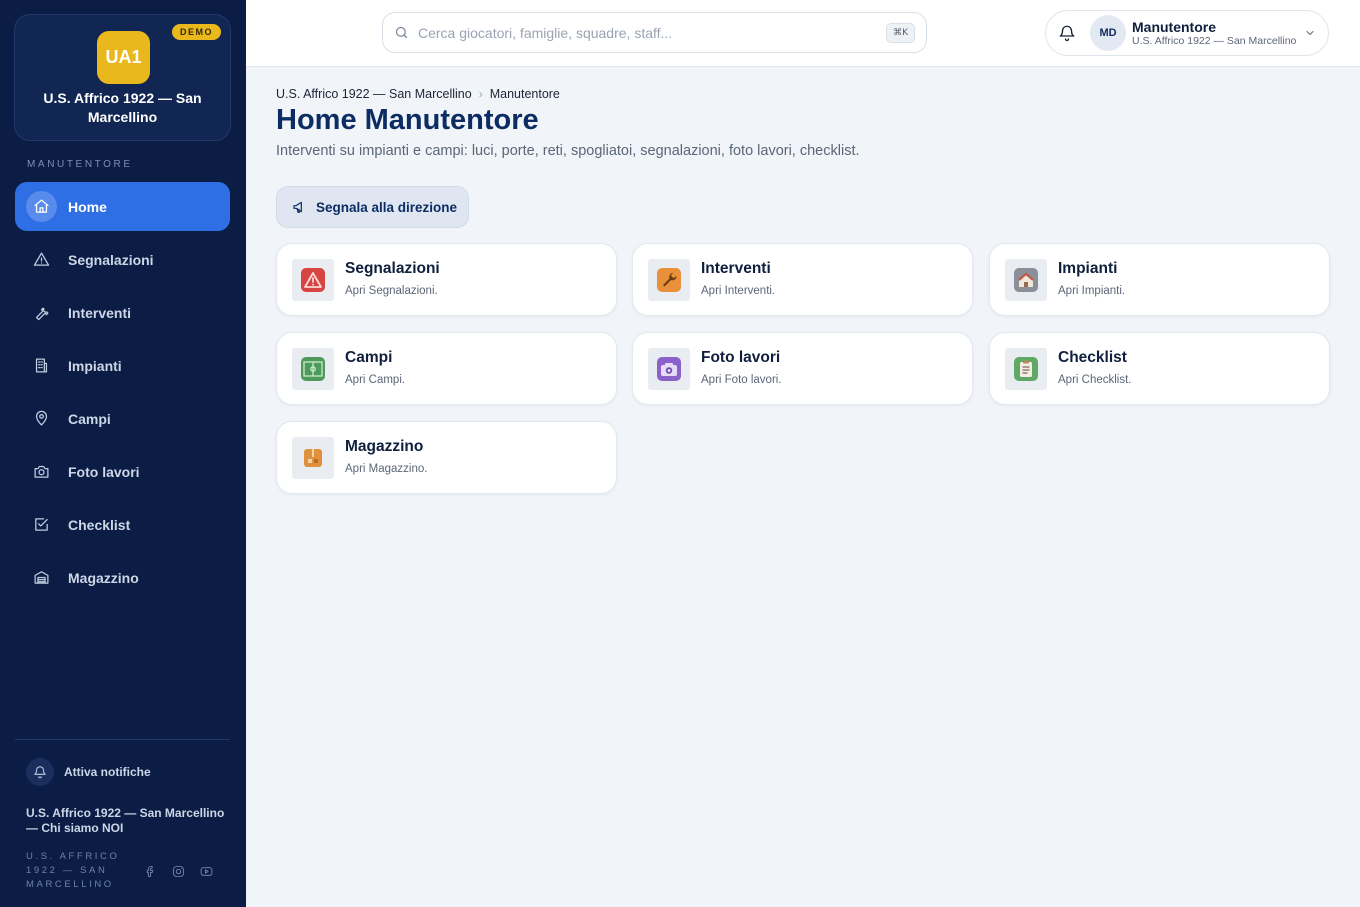 This screenshot has height=907, width=1360. Describe the element at coordinates (41, 524) in the screenshot. I see `checkbox-icon` at that location.